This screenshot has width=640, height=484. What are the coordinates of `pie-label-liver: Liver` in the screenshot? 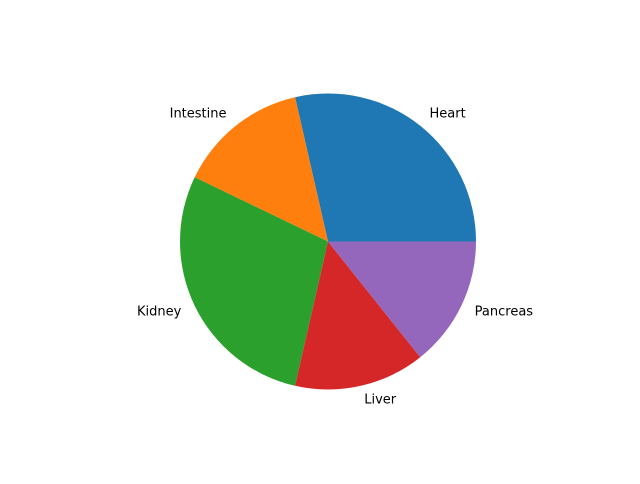 It's located at (380, 400).